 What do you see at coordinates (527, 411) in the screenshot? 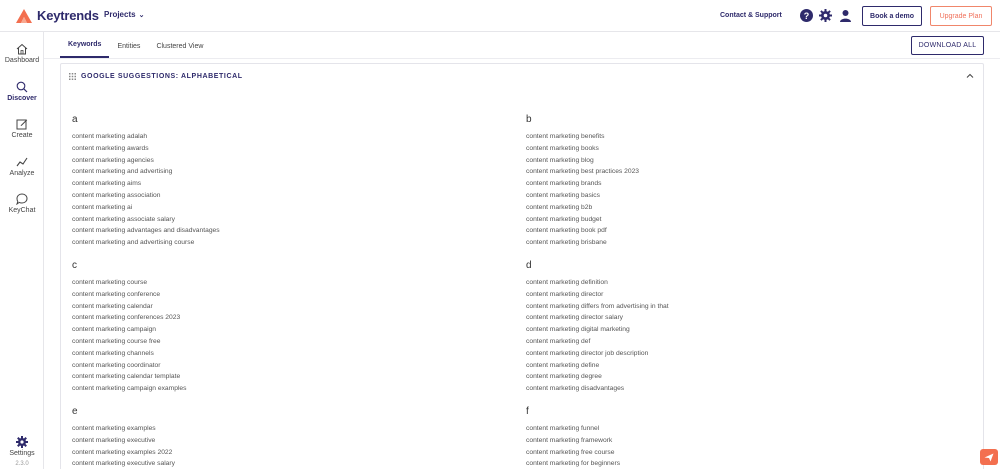
I see `group-letter-heading: f` at bounding box center [527, 411].